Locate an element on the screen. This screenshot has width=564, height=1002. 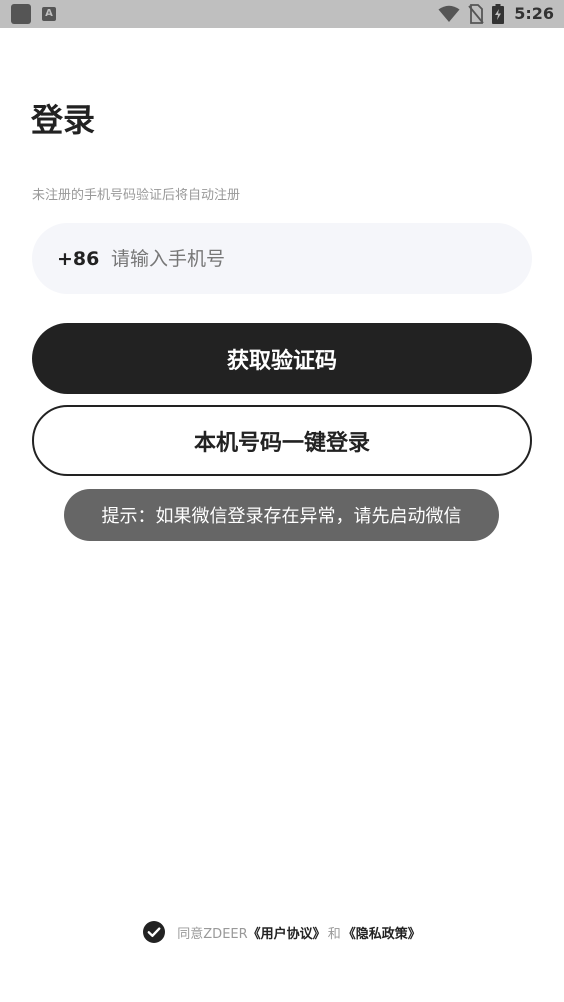
status-bar-left: A is located at coordinates (33, 14).